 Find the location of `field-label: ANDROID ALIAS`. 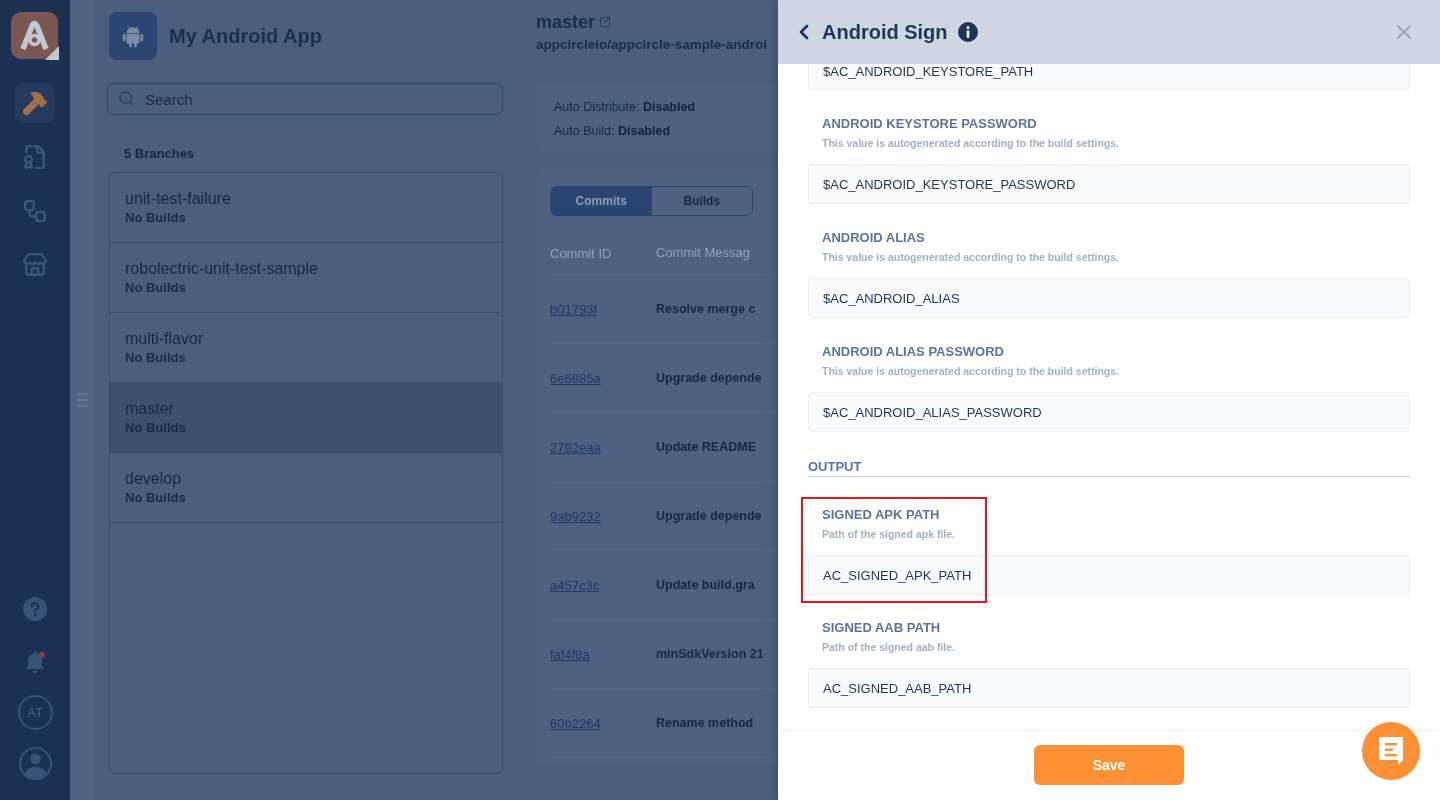

field-label: ANDROID ALIAS is located at coordinates (874, 238).